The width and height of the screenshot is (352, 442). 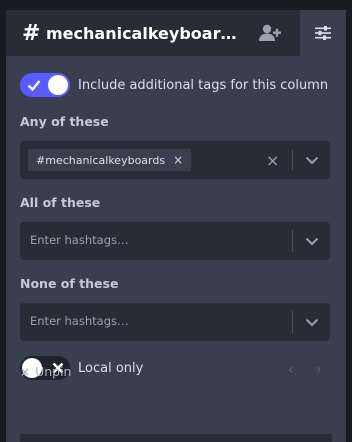 What do you see at coordinates (45, 85) in the screenshot?
I see `include-tags-toggle` at bounding box center [45, 85].